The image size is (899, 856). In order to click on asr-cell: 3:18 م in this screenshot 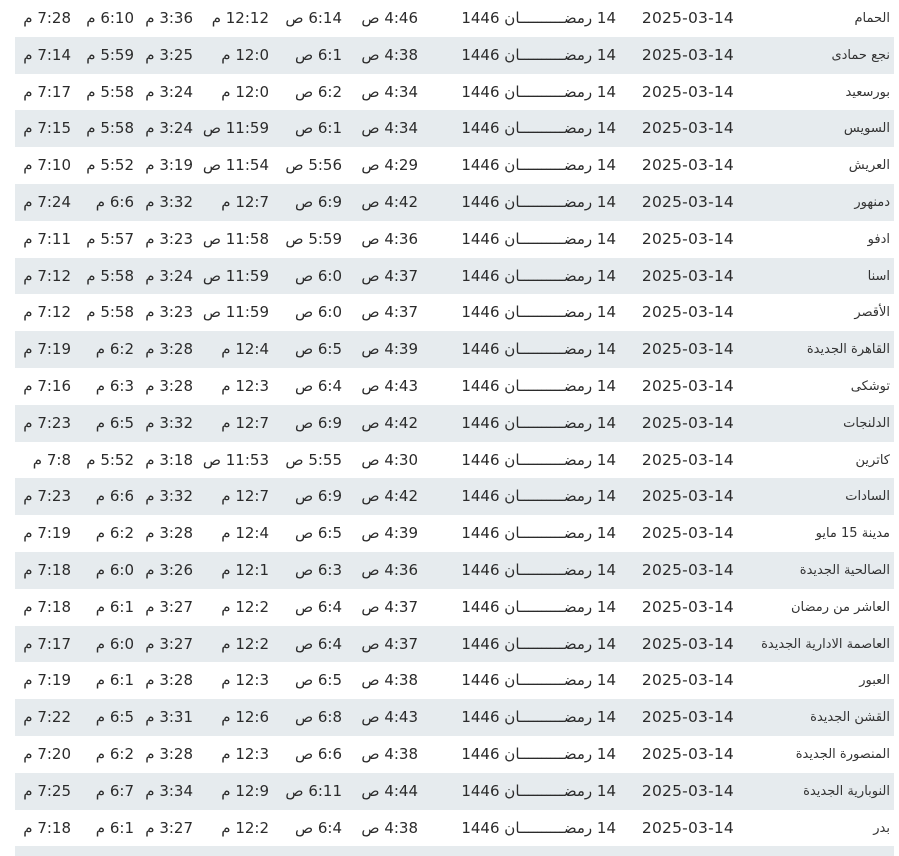, I will do `click(169, 459)`.